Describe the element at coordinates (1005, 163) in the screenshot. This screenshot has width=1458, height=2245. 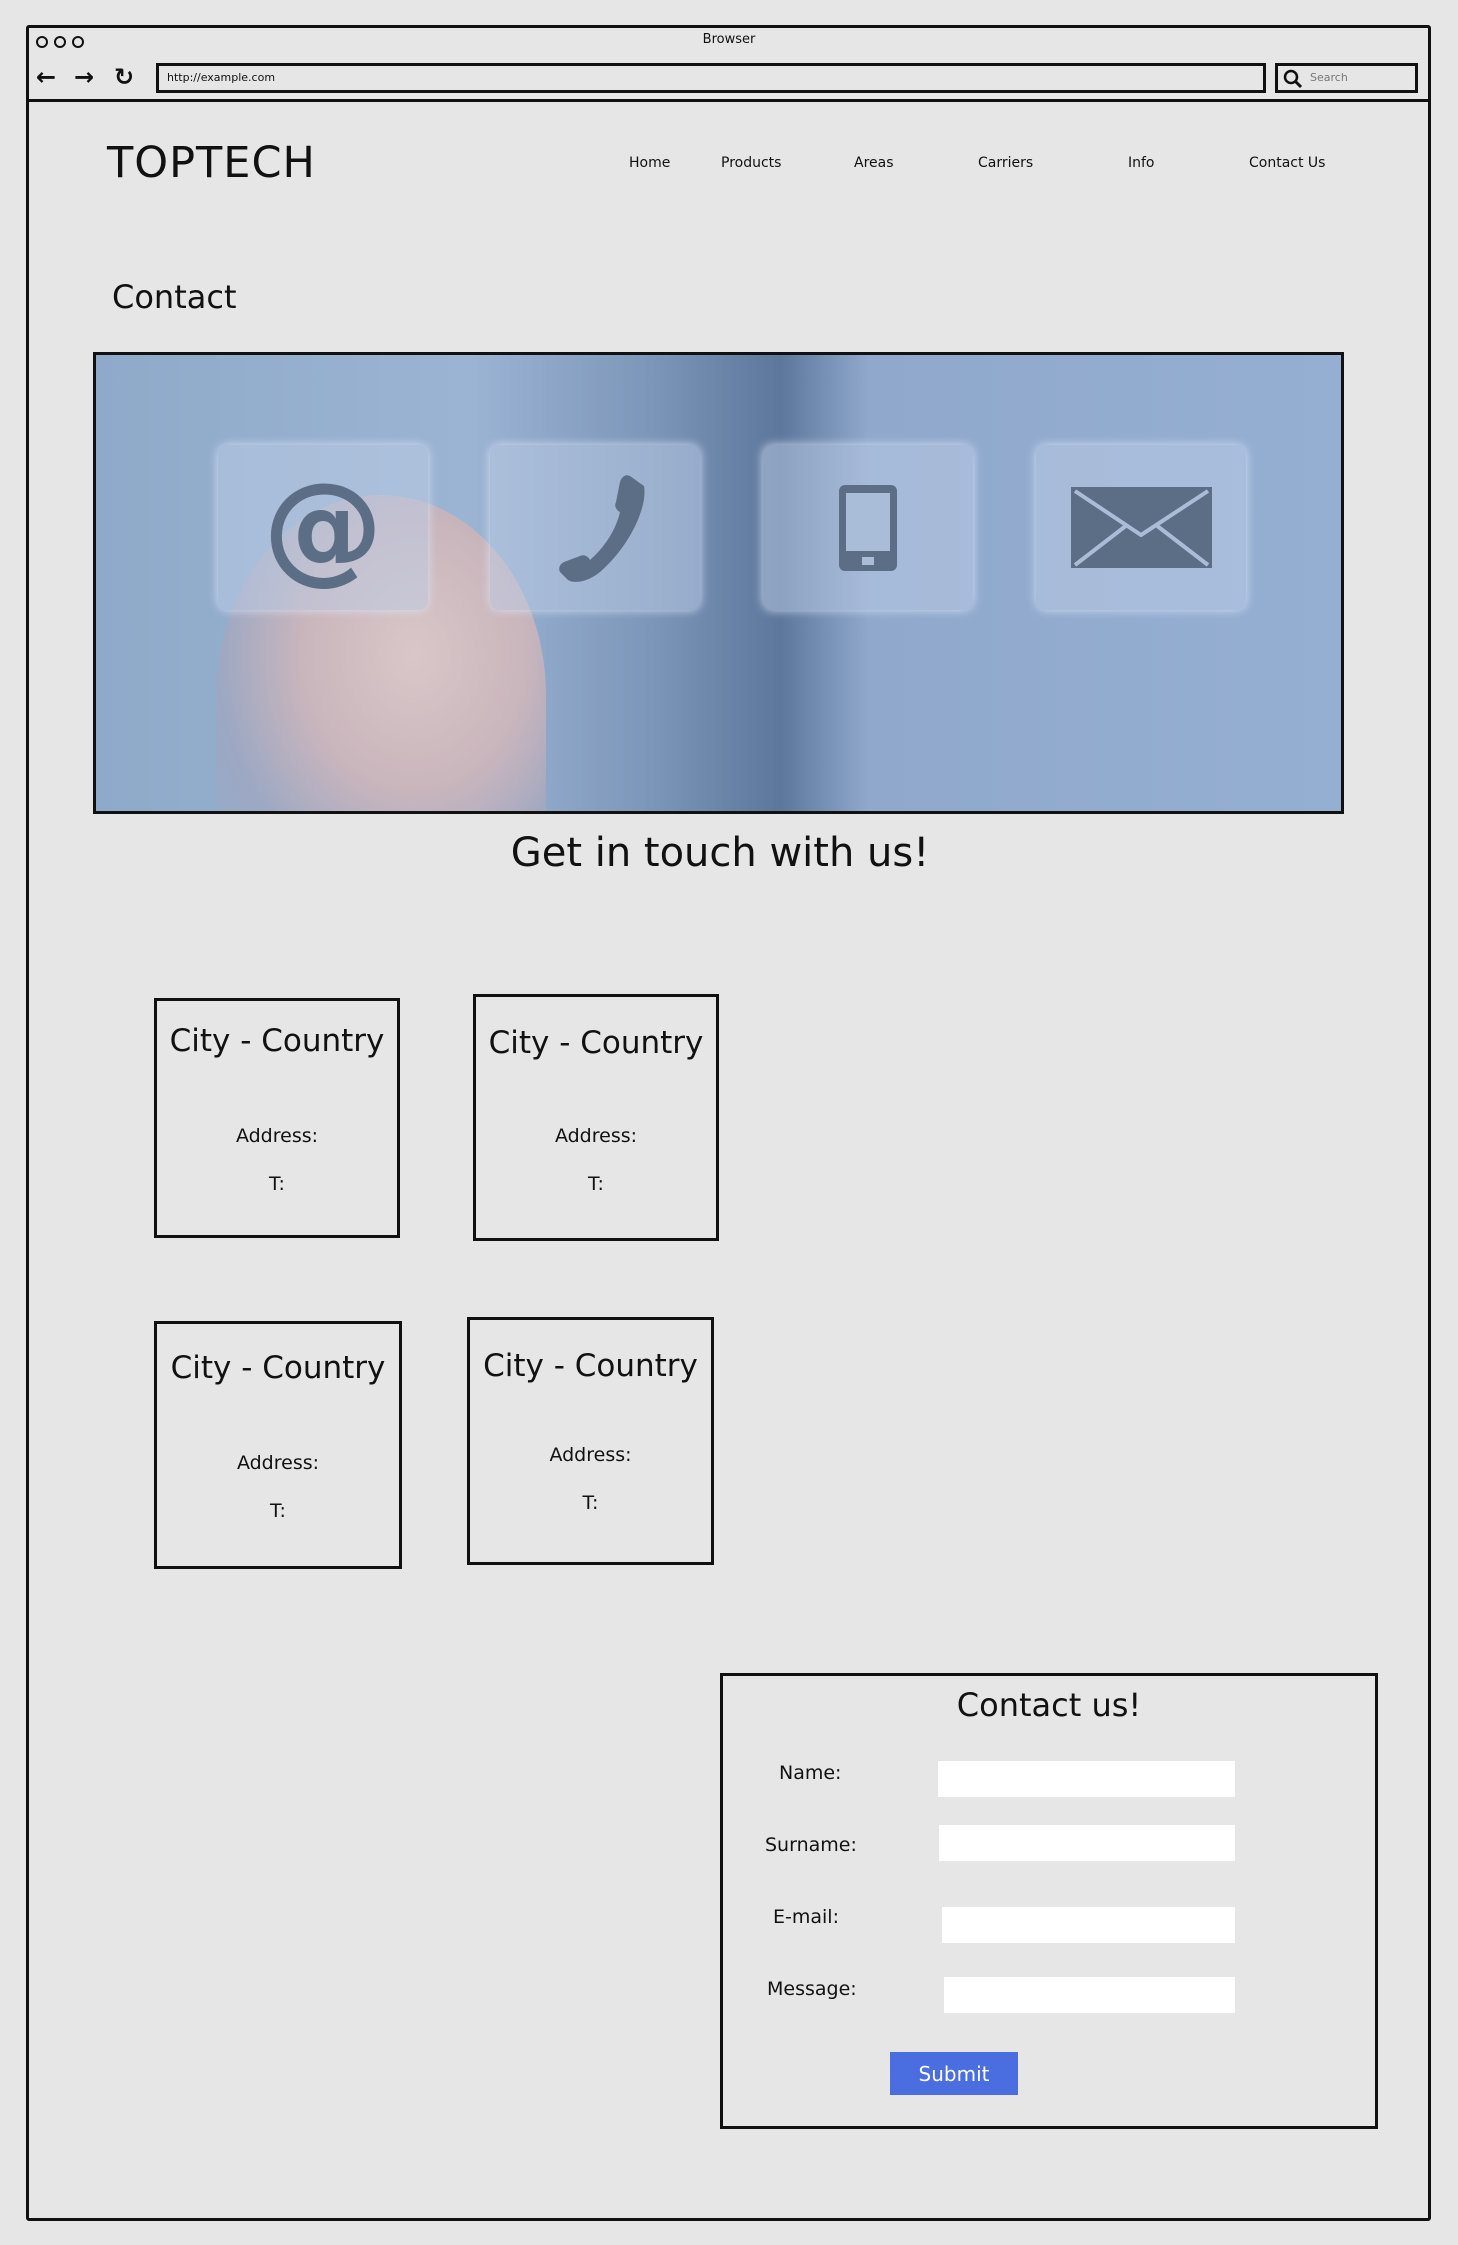
I see `nav-carriers: Carriers` at that location.